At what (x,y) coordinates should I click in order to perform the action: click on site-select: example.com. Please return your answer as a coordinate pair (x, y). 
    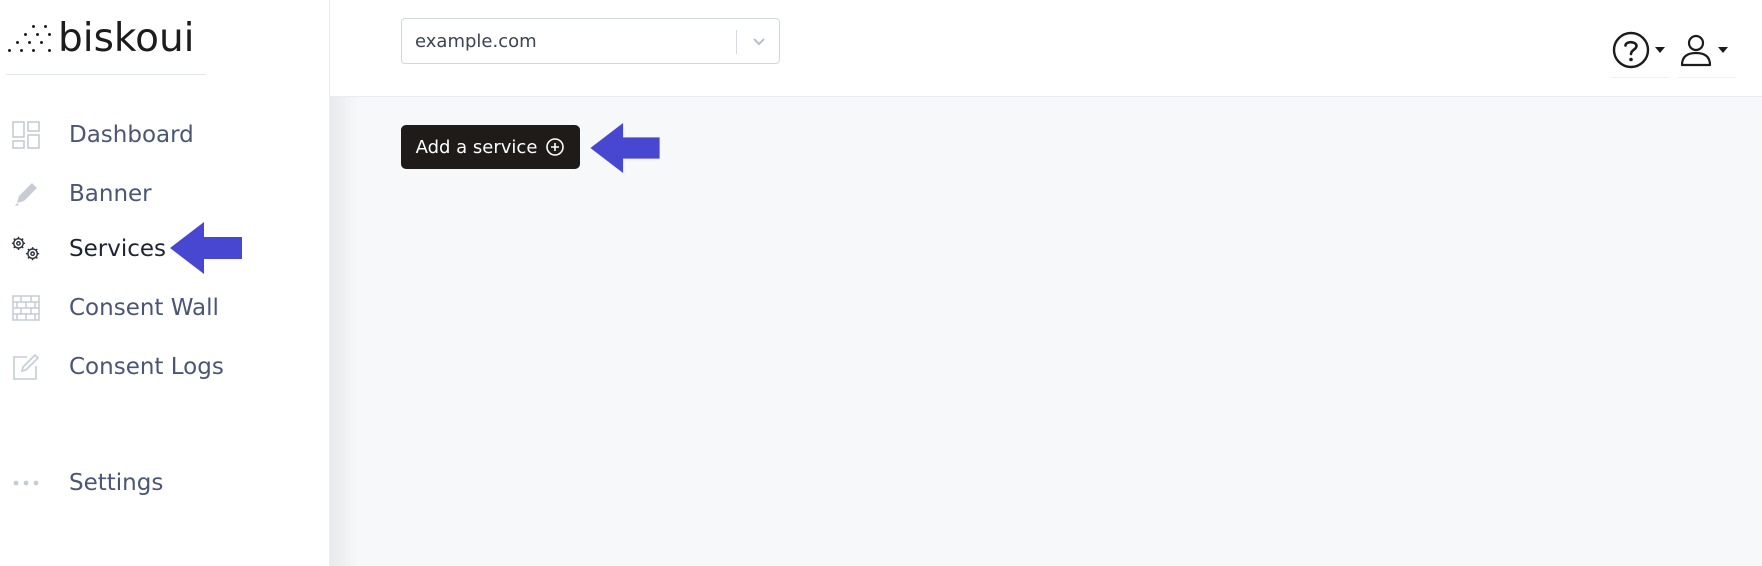
    Looking at the image, I should click on (590, 41).